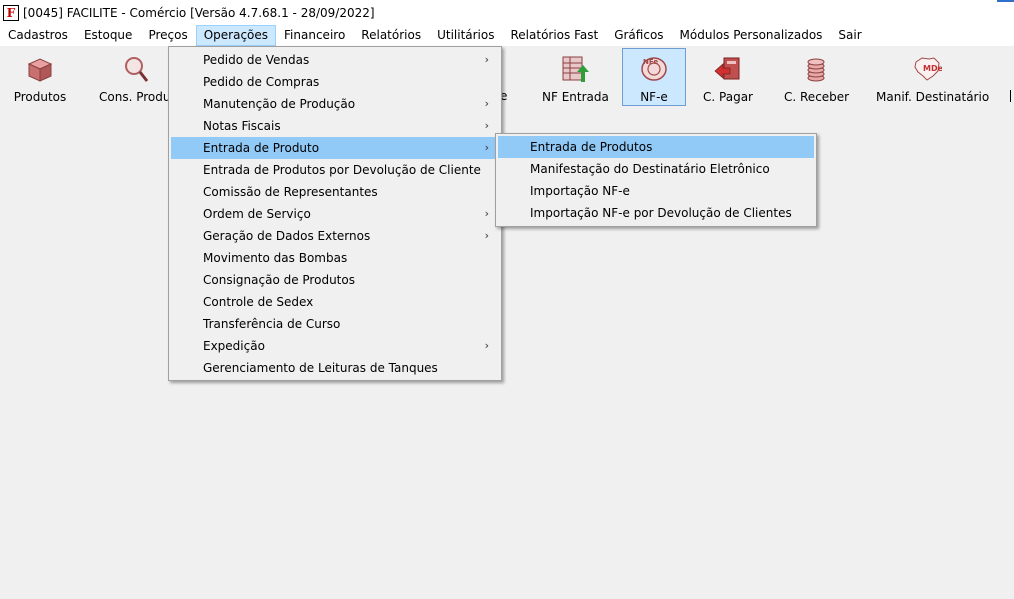 The width and height of the screenshot is (1014, 599). Describe the element at coordinates (335, 302) in the screenshot. I see `menu-item-controle-de-sedex: Controle de Sedex` at that location.